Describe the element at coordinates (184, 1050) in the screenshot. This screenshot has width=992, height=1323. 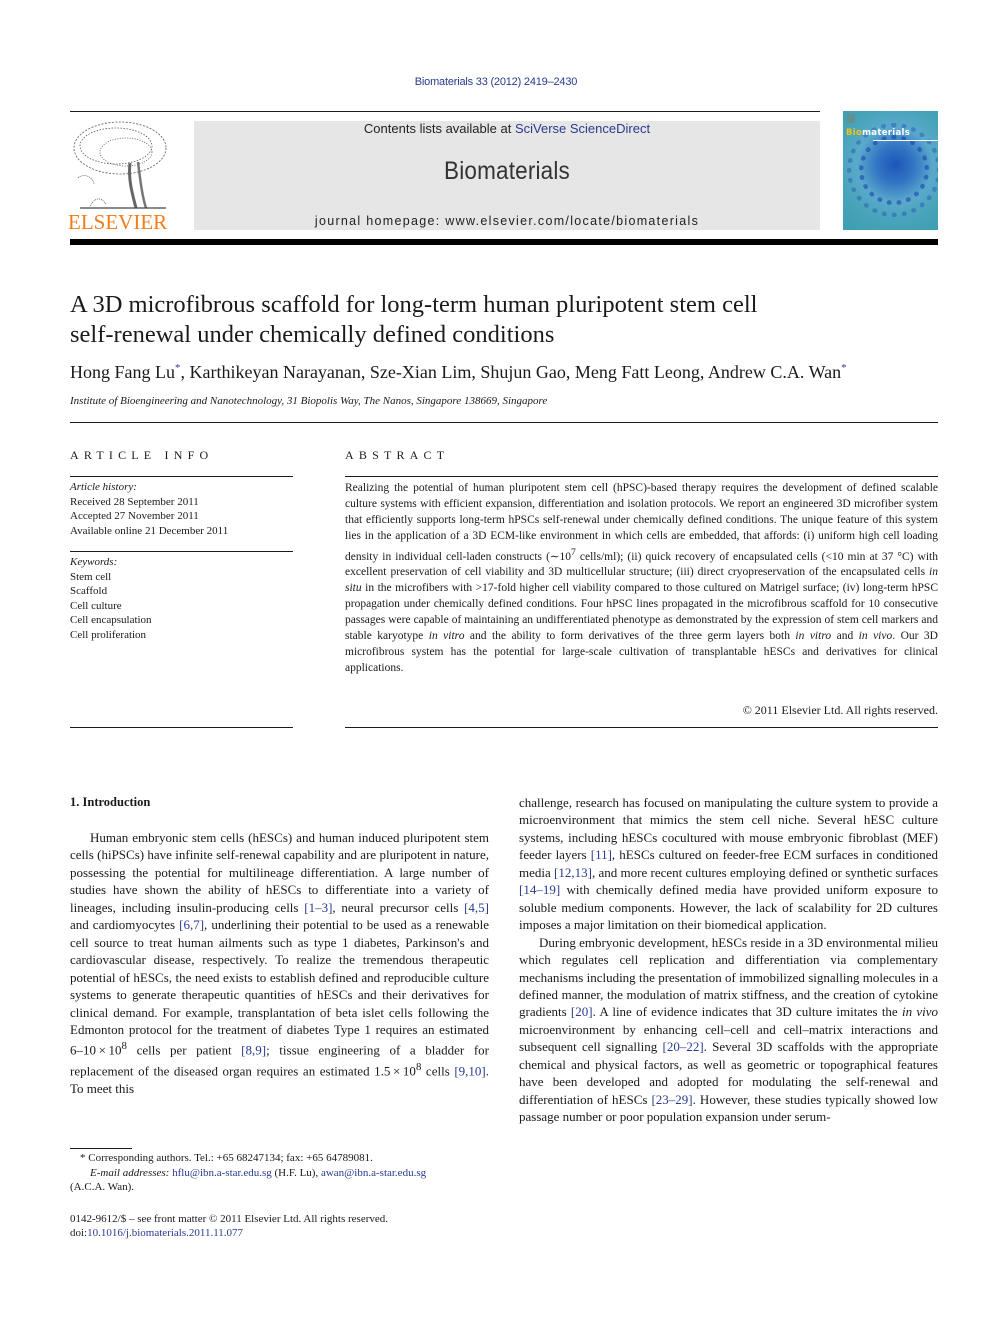
I see `text-run: cells per patient` at that location.